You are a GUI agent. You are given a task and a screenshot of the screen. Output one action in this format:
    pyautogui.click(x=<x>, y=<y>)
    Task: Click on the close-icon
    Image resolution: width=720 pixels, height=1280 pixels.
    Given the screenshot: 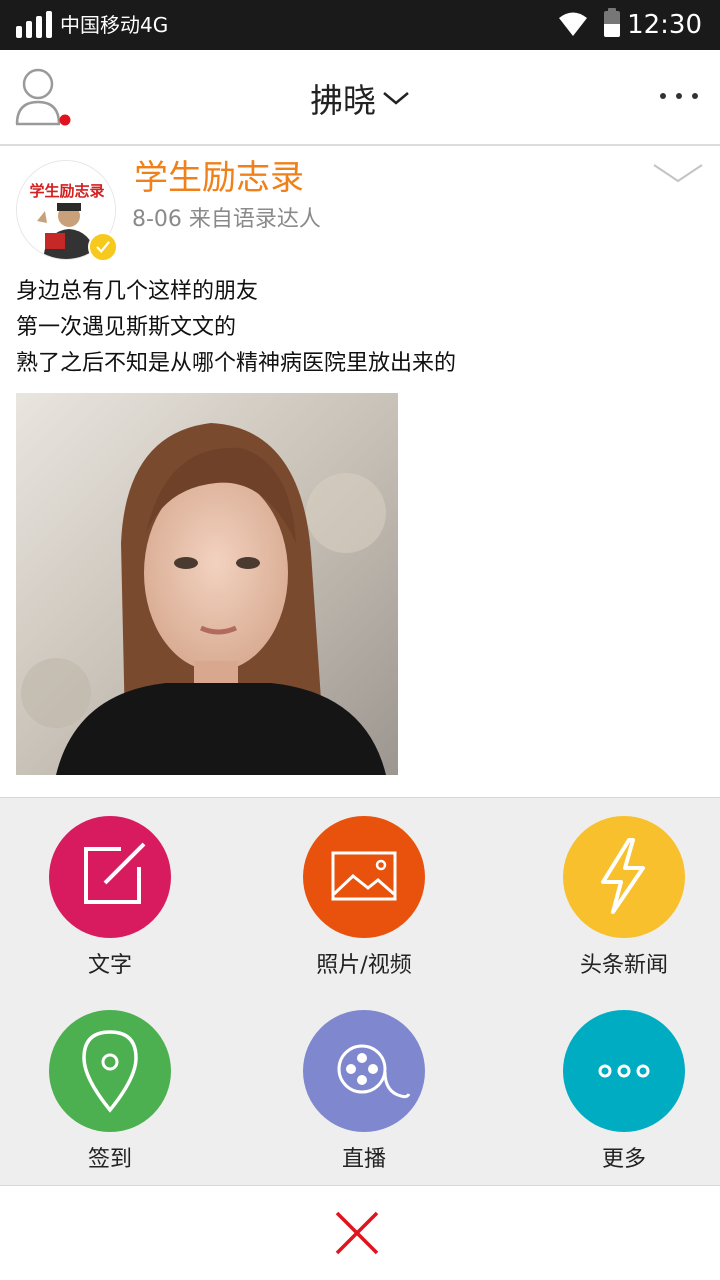 What is the action you would take?
    pyautogui.click(x=357, y=1233)
    